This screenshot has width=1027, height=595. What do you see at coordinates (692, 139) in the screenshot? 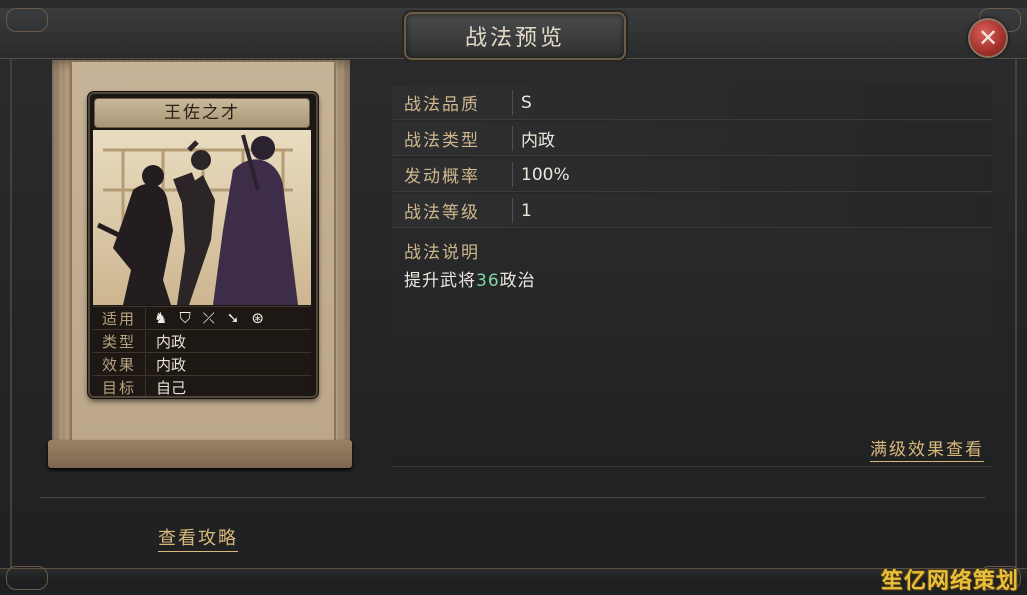
I see `detail-row-type: 战法类型 内政` at bounding box center [692, 139].